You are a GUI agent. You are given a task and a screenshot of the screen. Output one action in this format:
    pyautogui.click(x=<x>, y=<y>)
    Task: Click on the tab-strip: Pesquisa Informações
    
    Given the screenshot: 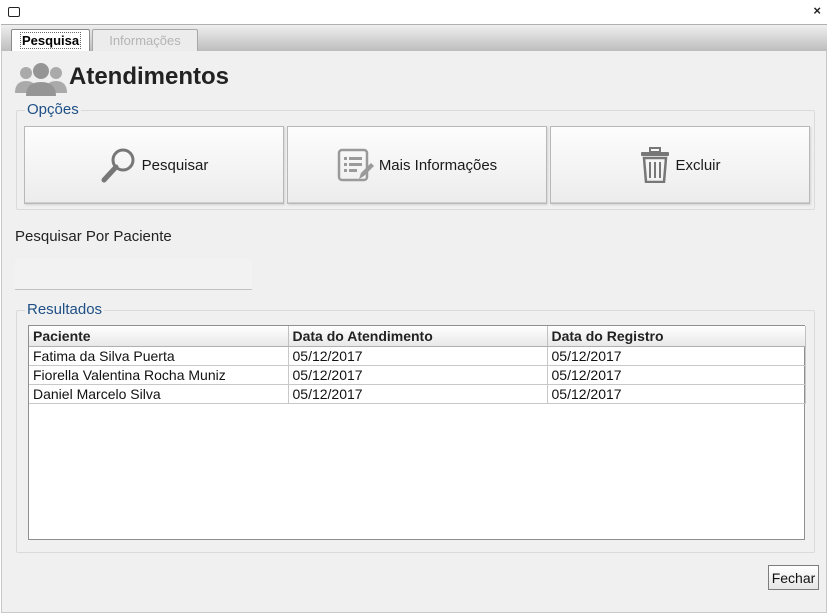 What is the action you would take?
    pyautogui.click(x=414, y=38)
    